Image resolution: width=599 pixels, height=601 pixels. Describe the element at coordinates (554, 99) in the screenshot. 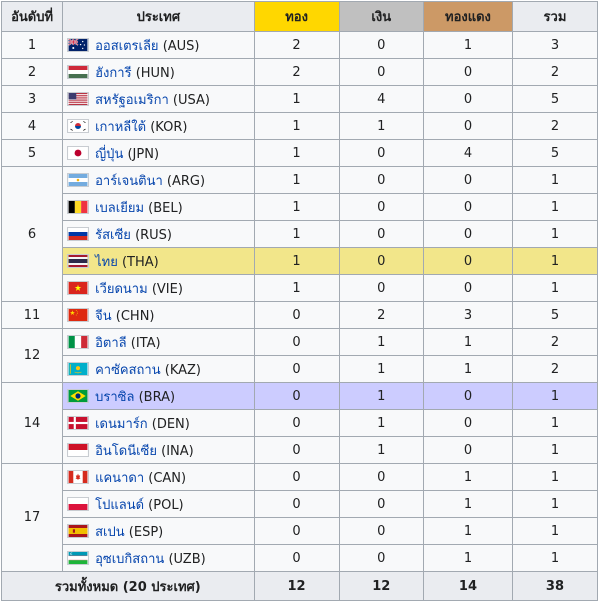

I see `total-cell: 5` at that location.